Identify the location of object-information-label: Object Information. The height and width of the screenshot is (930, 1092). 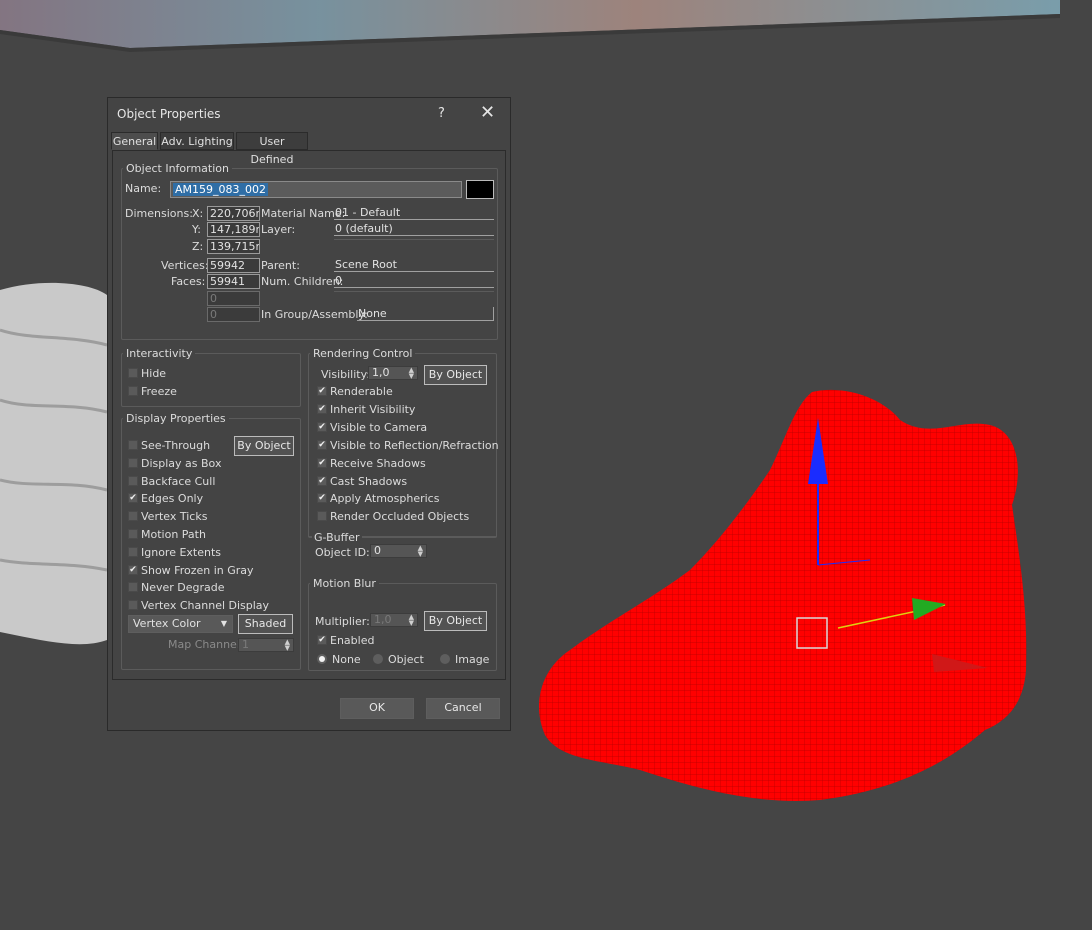
(177, 168).